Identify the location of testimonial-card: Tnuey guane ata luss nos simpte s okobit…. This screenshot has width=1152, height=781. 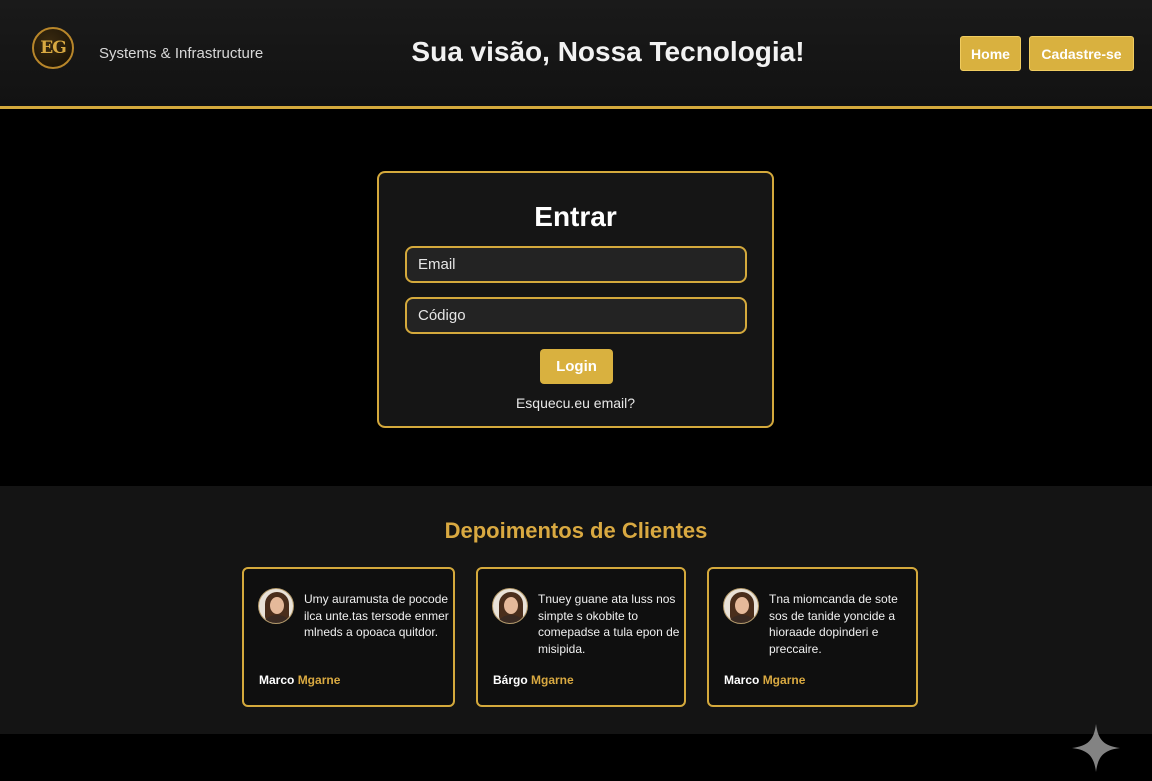
(581, 637).